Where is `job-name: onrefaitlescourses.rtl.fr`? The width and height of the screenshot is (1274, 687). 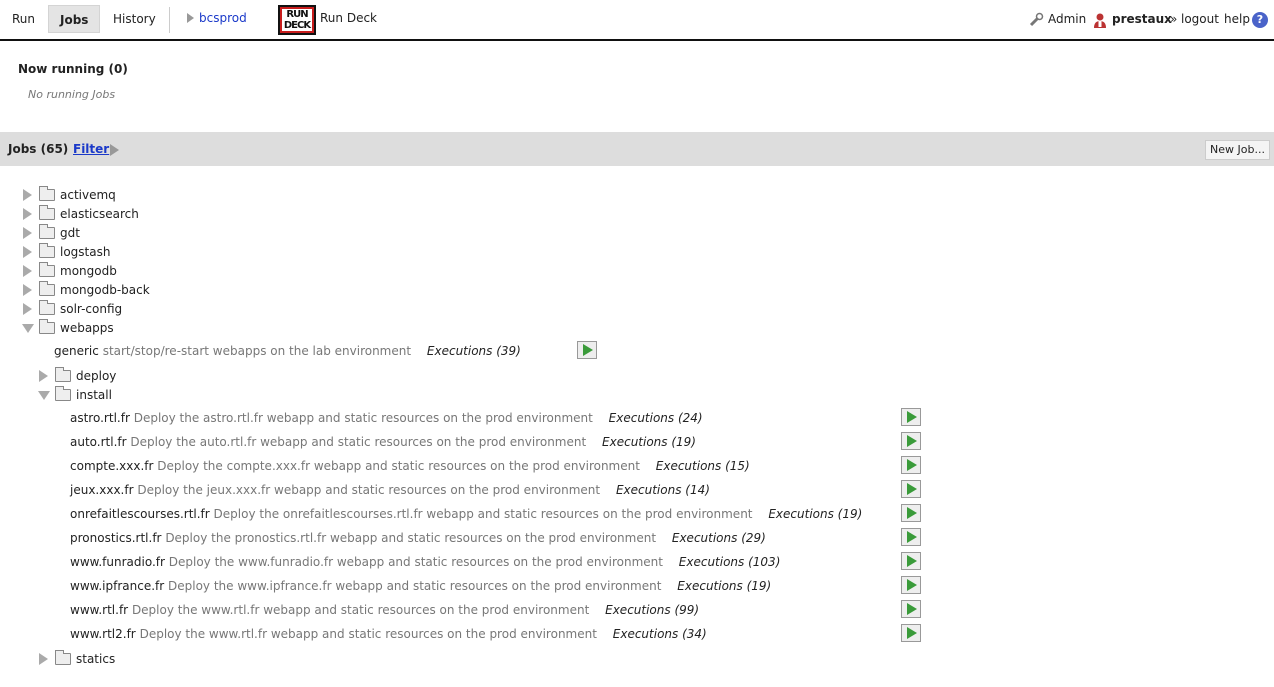
job-name: onrefaitlescourses.rtl.fr is located at coordinates (140, 514).